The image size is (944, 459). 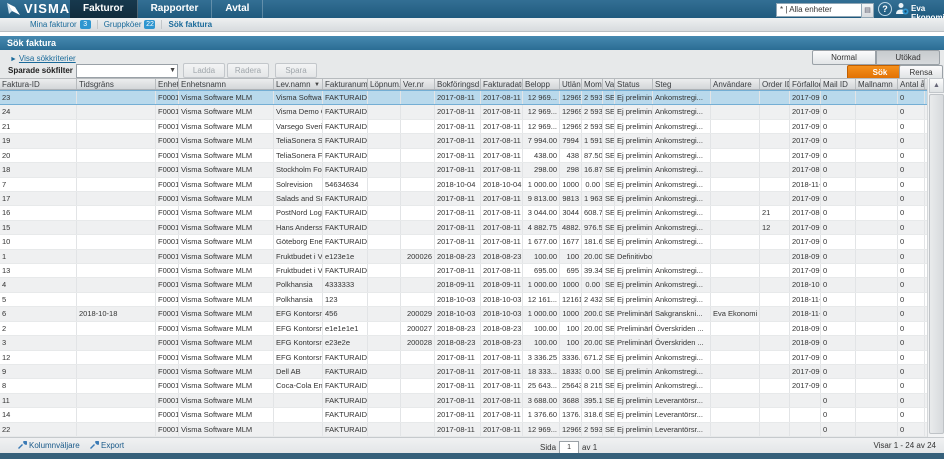 I want to click on save-filter-button: Spara, so click(x=296, y=70).